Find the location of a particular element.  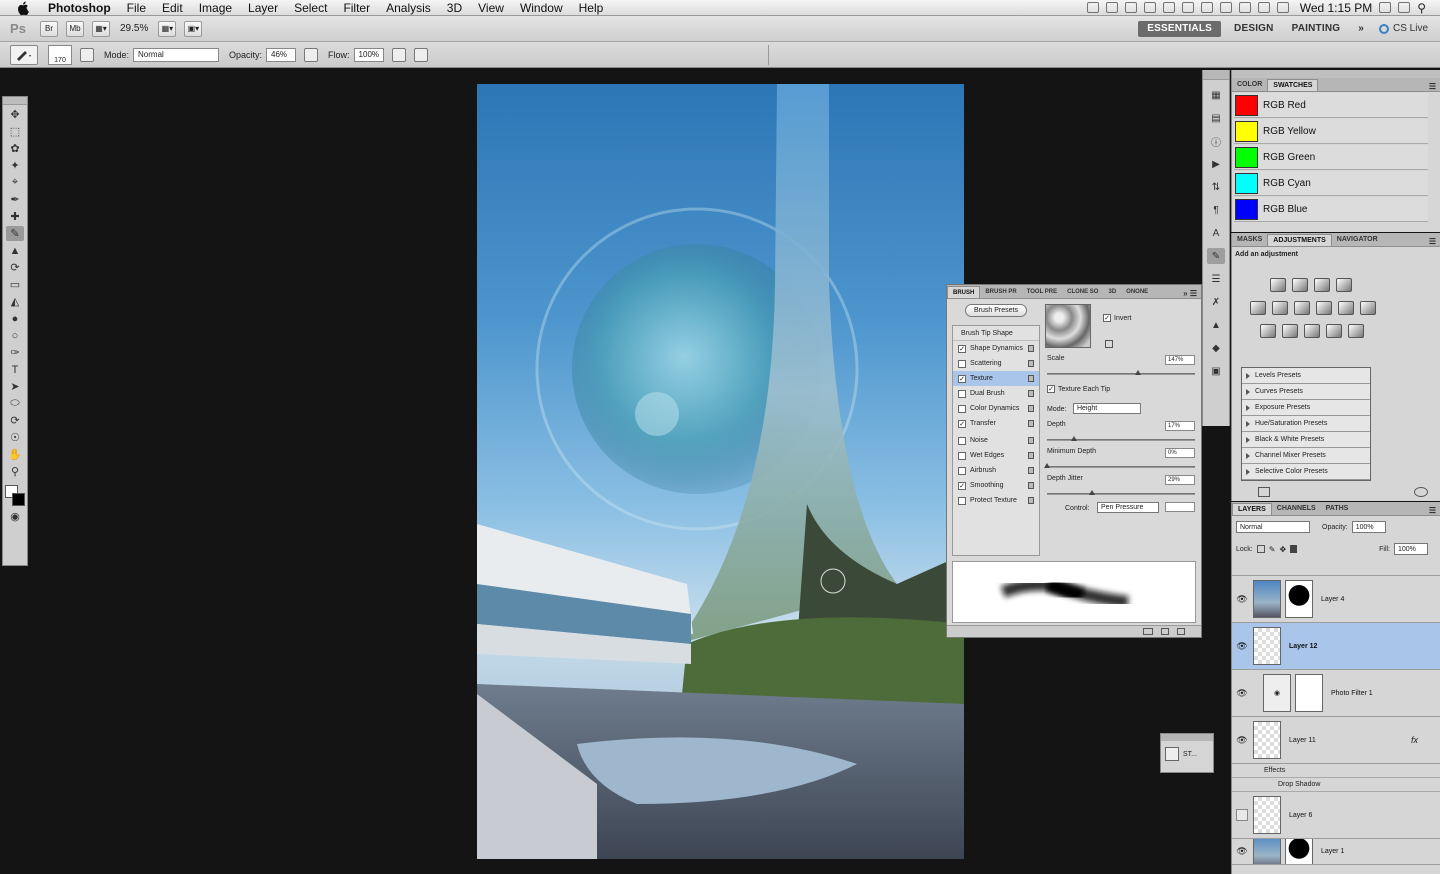

fill-input: 100% is located at coordinates (1411, 549).